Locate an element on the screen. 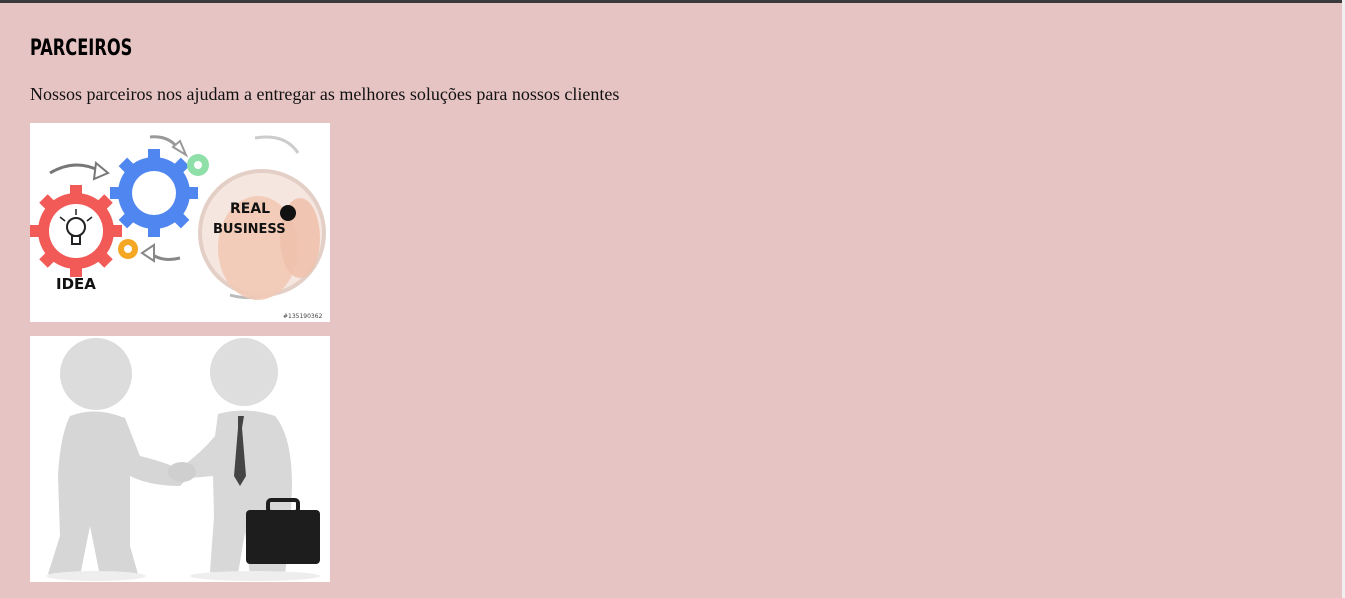  idea-business-illustration: IDEA REAL BUSINESS #135190362 is located at coordinates (180, 222).